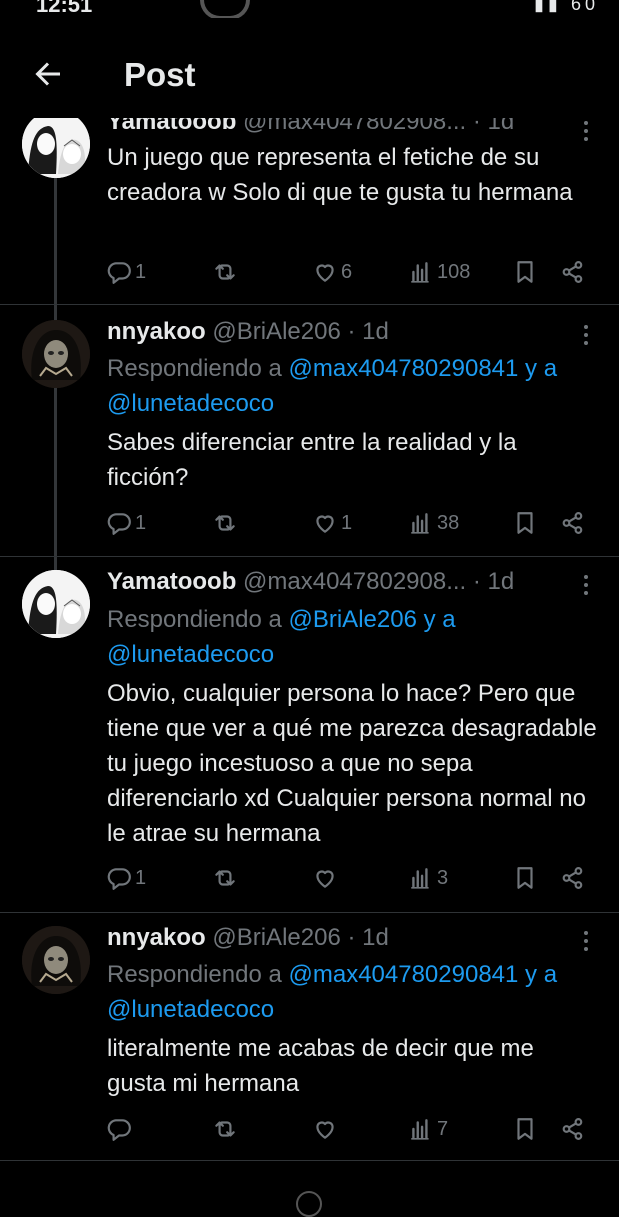 The width and height of the screenshot is (619, 1217). What do you see at coordinates (448, 522) in the screenshot?
I see `views-count: 38` at bounding box center [448, 522].